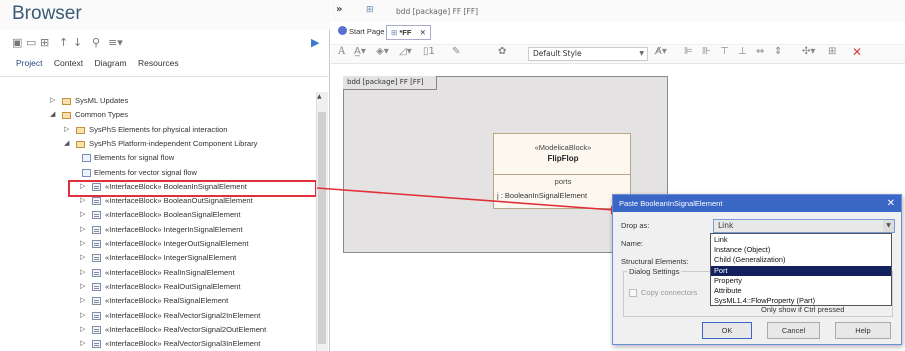  Describe the element at coordinates (757, 203) in the screenshot. I see `dialog-title: Paste BooleanInSignalElement ✕` at that location.